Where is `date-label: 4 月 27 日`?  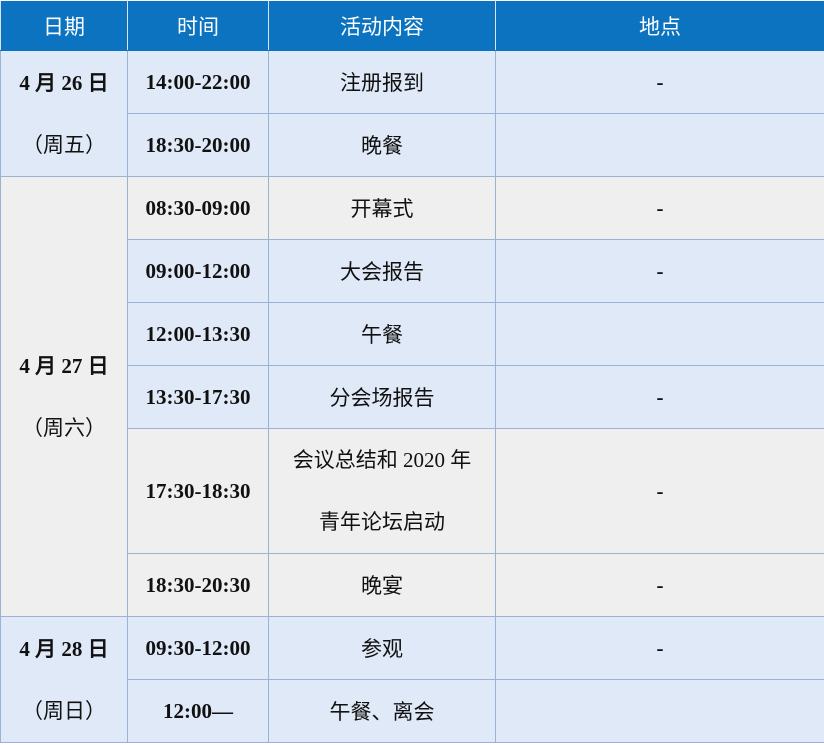 date-label: 4 月 27 日 is located at coordinates (64, 365).